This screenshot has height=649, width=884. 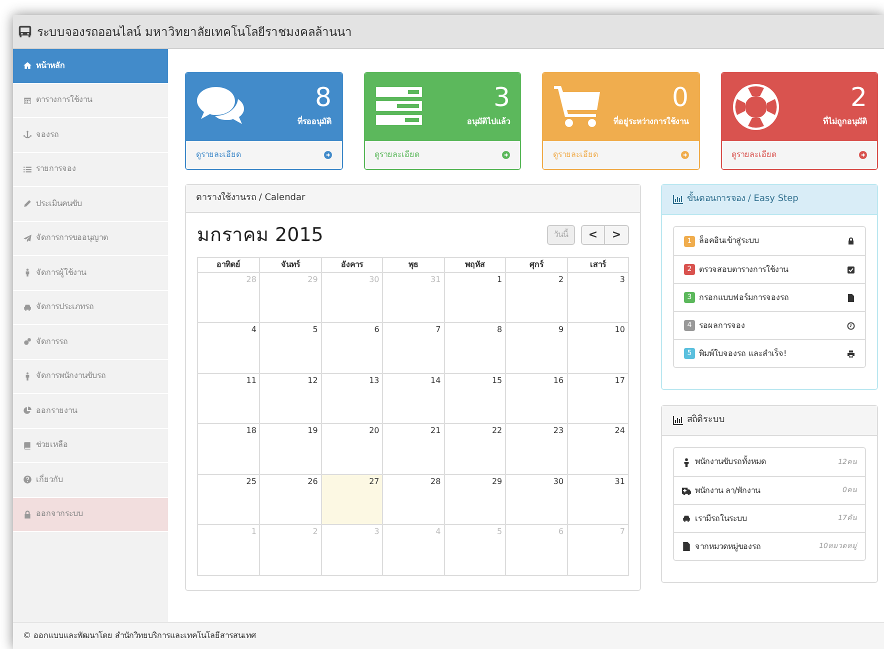 What do you see at coordinates (25, 31) in the screenshot?
I see `bus-icon` at bounding box center [25, 31].